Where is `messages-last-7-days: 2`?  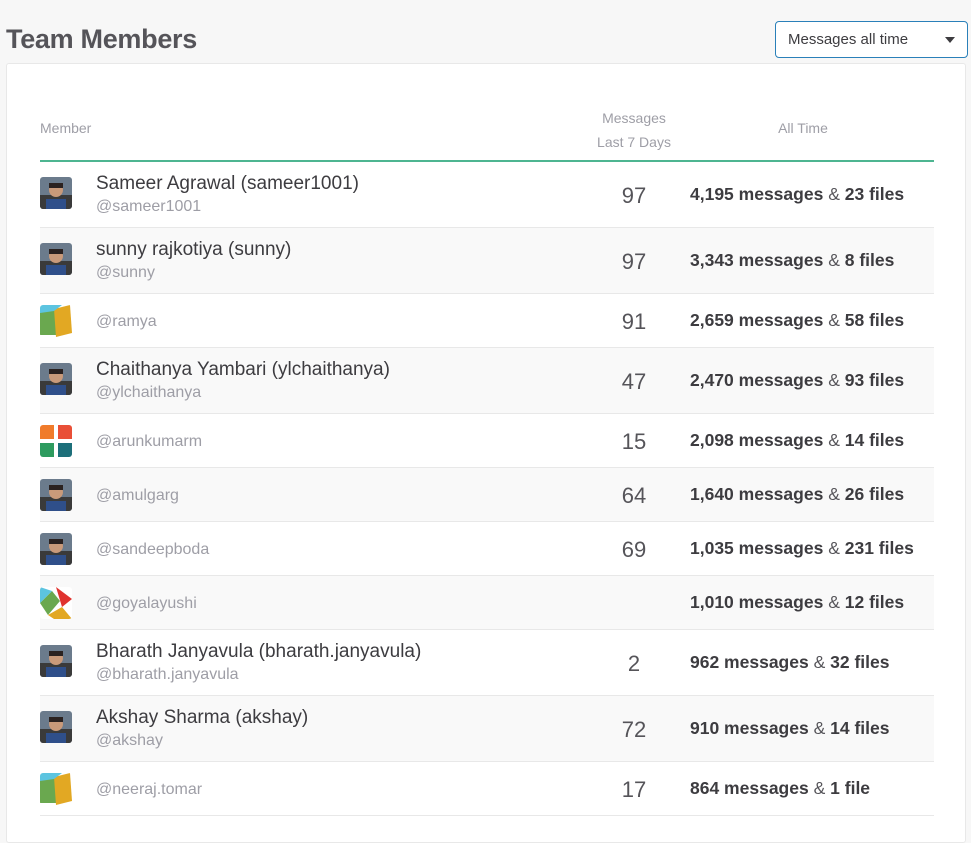
messages-last-7-days: 2 is located at coordinates (634, 663).